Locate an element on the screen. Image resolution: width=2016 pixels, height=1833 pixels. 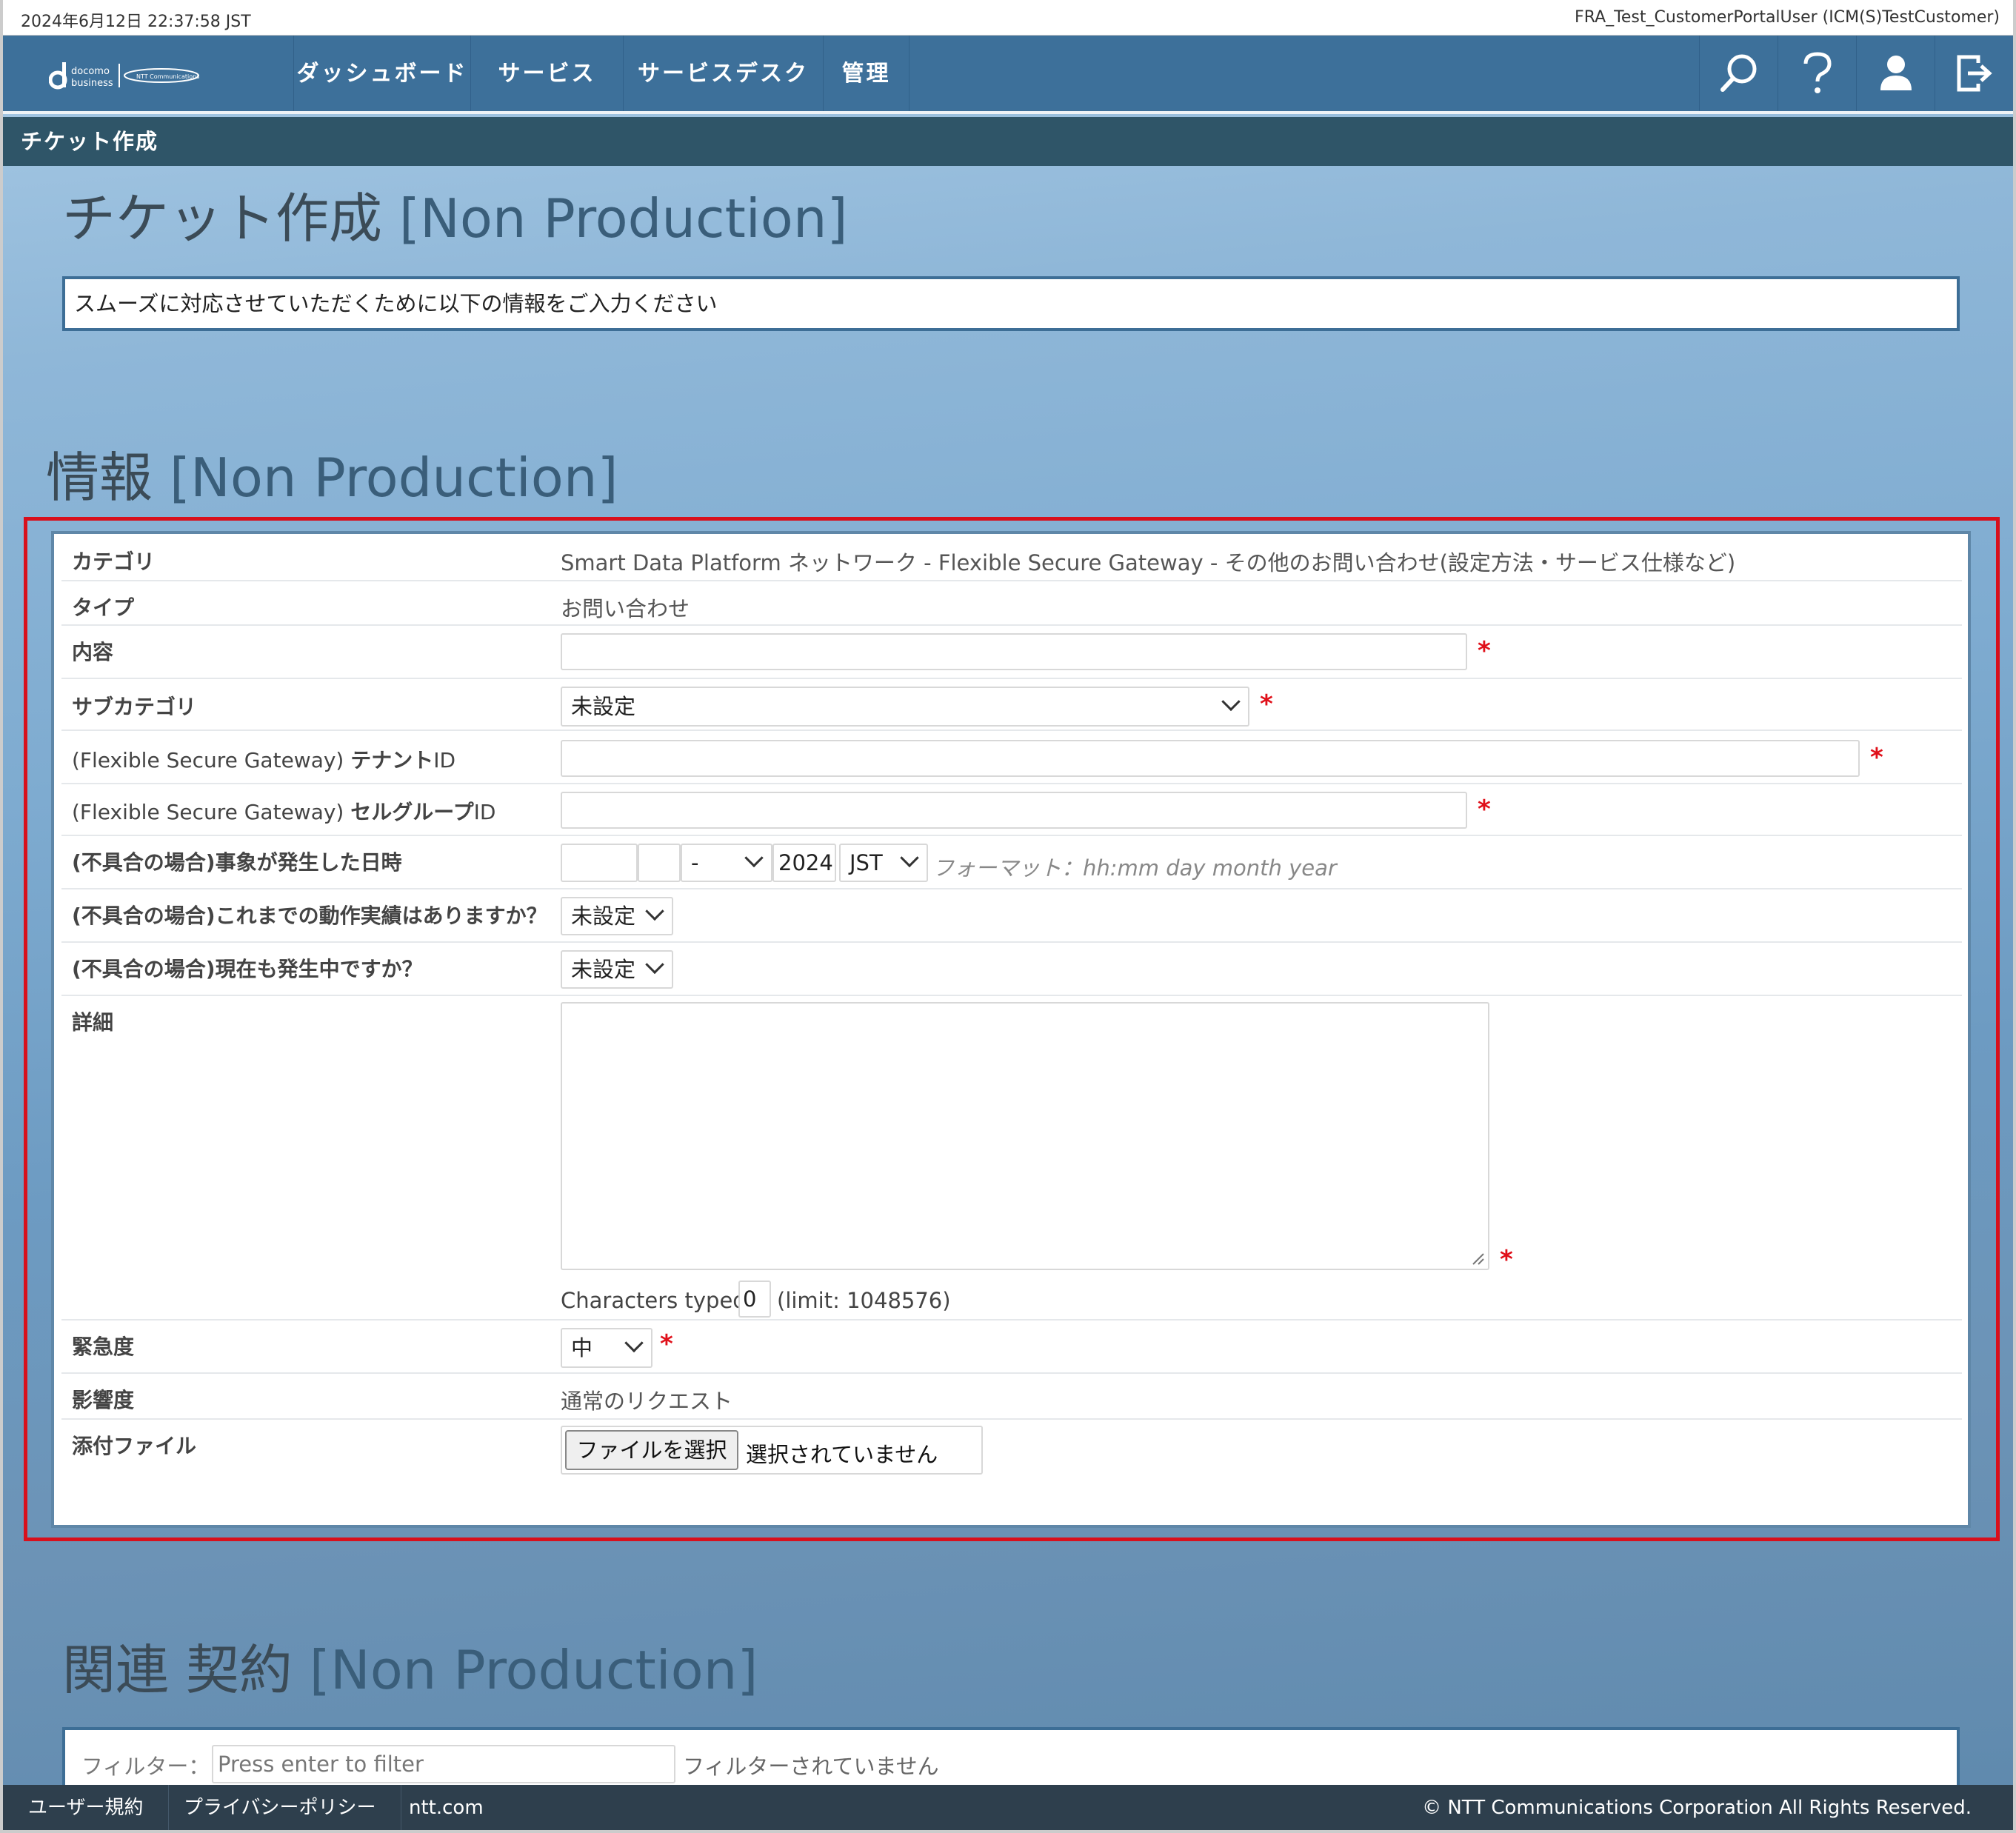
choose-file-button: ファイルを選択 is located at coordinates (651, 1450).